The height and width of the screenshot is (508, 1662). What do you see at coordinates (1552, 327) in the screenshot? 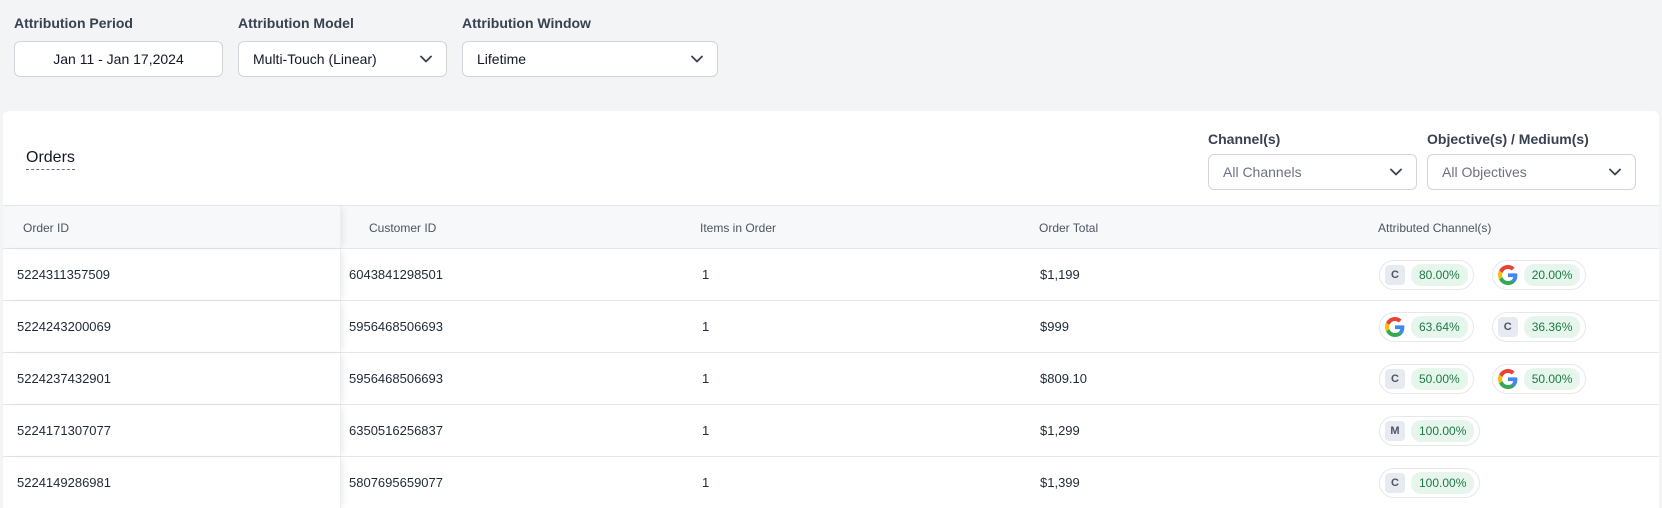
I see `channel-percentage: 36.36%` at bounding box center [1552, 327].